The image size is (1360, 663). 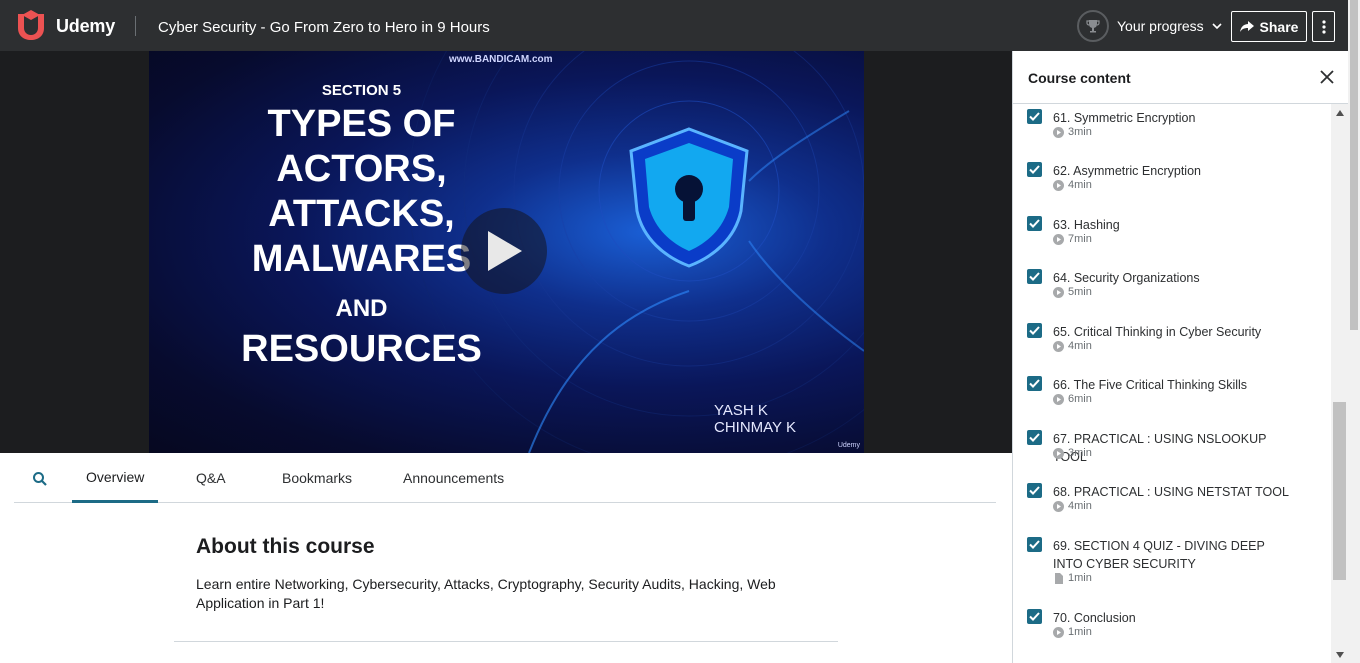 I want to click on shield-lock-icon, so click(x=689, y=197).